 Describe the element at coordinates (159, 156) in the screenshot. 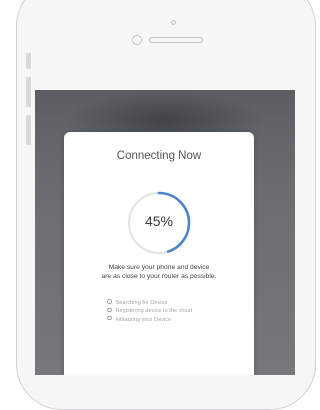

I see `dialog-title: Connecting Now` at that location.